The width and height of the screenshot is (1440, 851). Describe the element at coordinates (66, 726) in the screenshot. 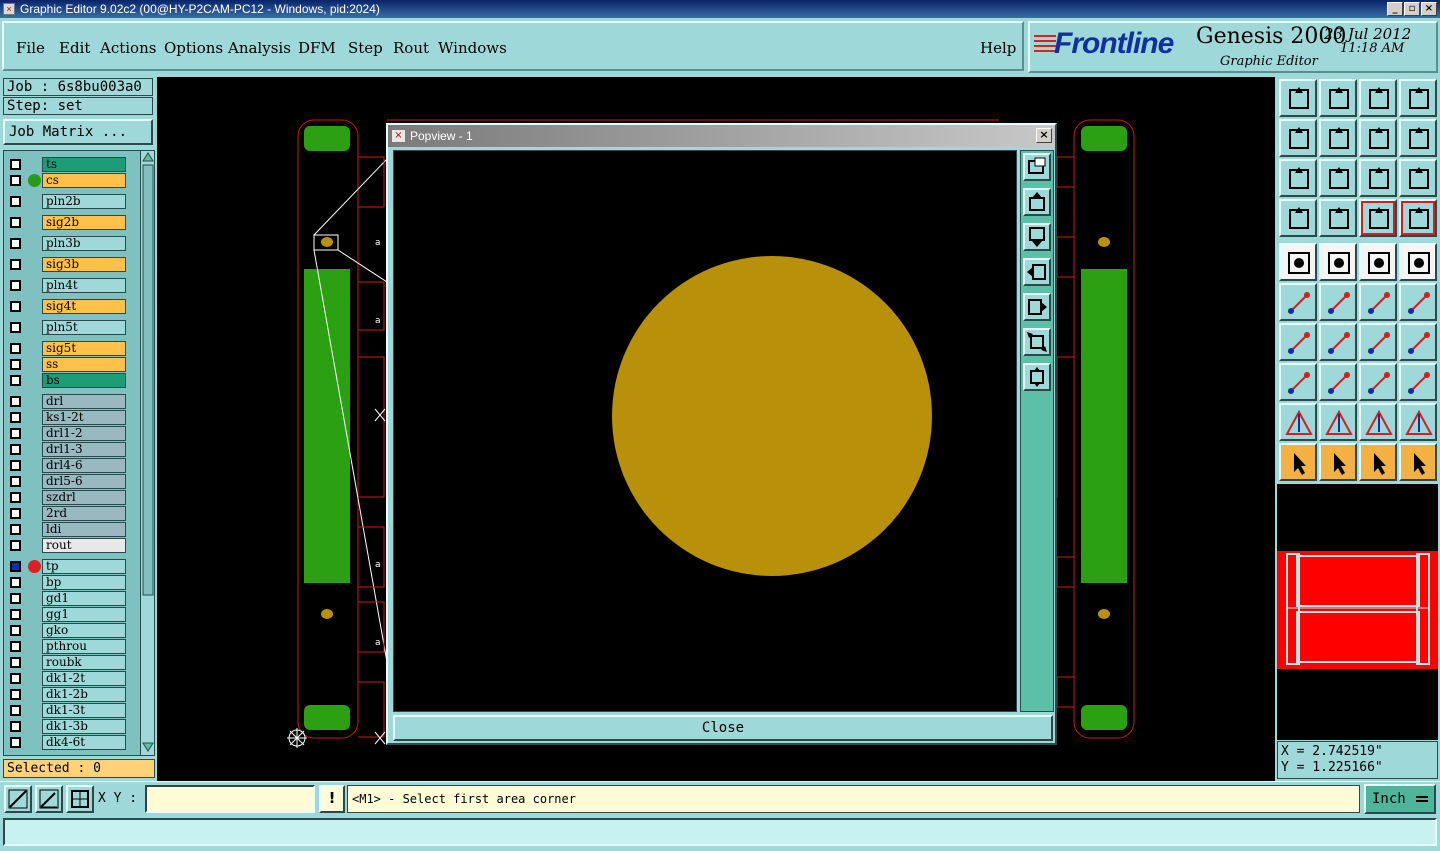

I see `layer-row-dk1-3b: dk1-3b` at that location.